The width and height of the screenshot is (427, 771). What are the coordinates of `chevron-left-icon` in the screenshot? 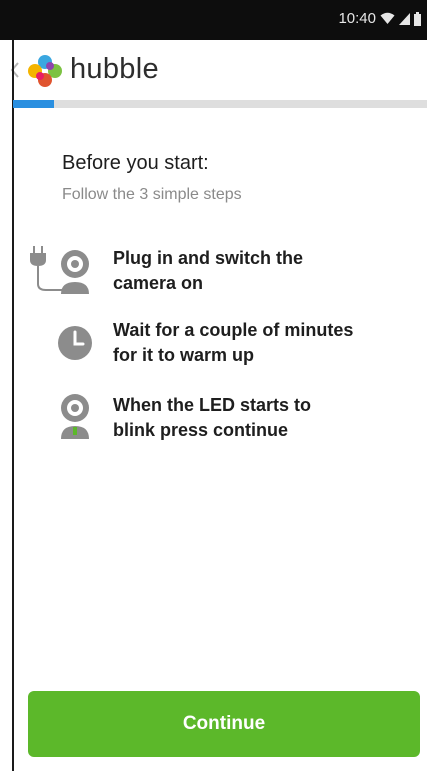 It's located at (15, 70).